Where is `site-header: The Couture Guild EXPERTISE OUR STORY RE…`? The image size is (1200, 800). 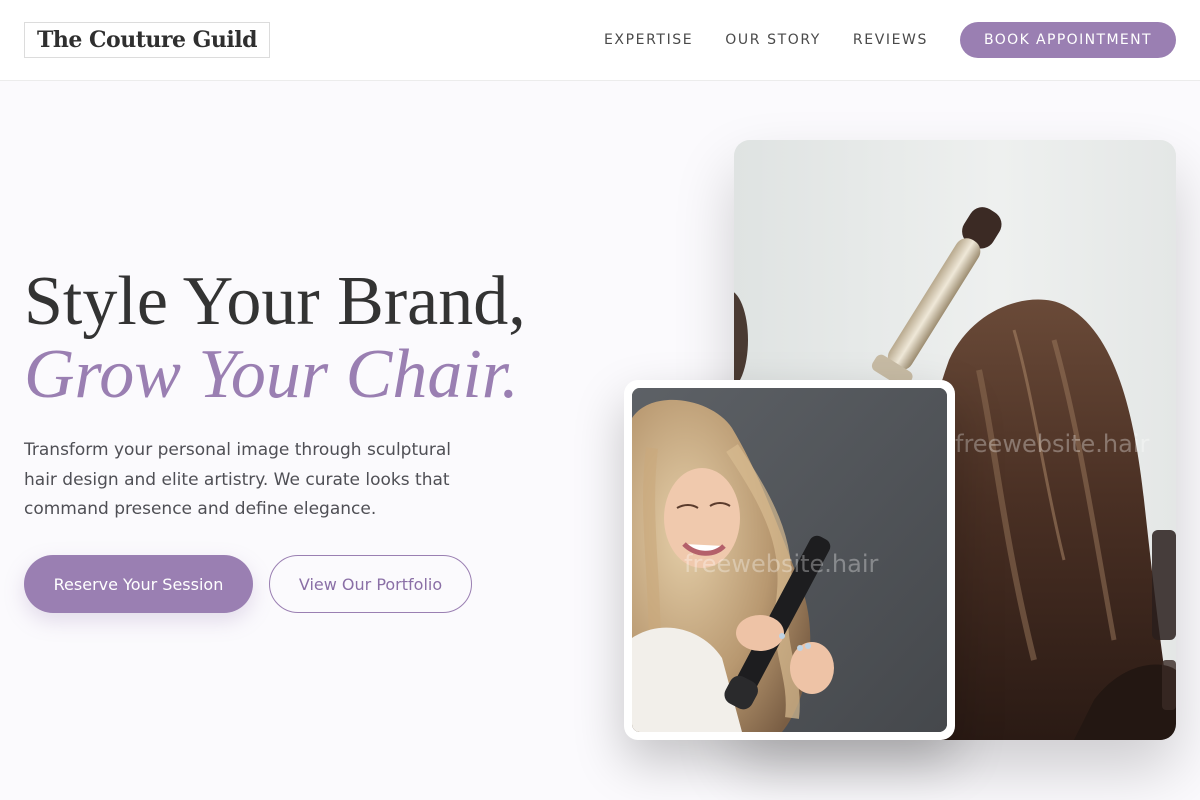
site-header: The Couture Guild EXPERTISE OUR STORY RE… is located at coordinates (600, 40).